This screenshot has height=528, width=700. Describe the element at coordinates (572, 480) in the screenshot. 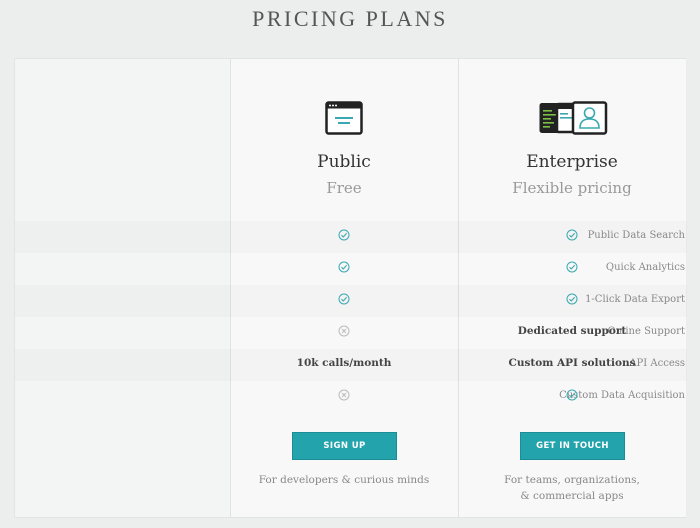

I see `plan-tagline-enterprise-line1: For teams, organizations,` at that location.